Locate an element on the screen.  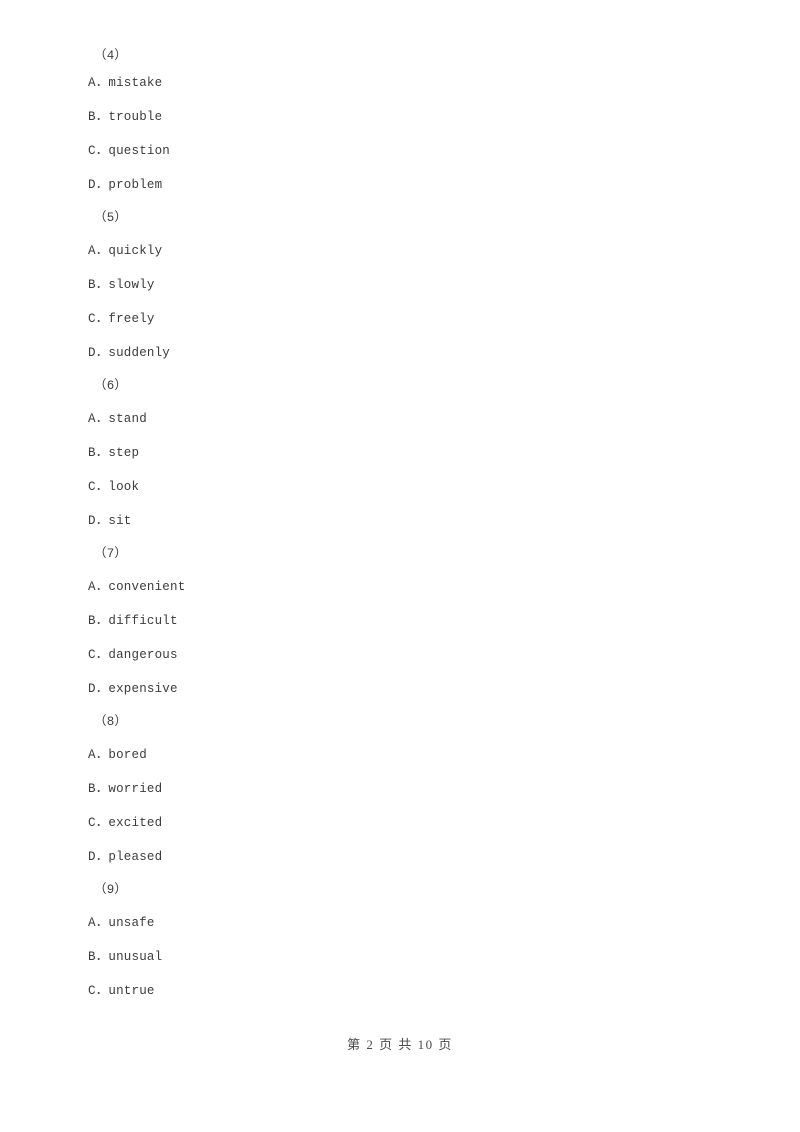
option-b: B．worried is located at coordinates (408, 789).